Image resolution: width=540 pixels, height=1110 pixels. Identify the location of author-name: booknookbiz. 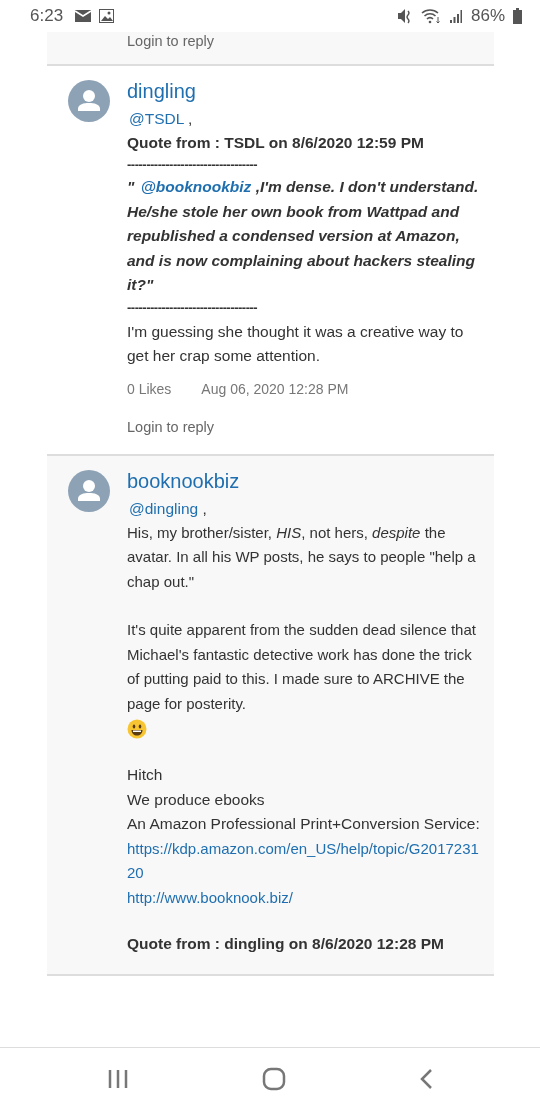
(183, 481).